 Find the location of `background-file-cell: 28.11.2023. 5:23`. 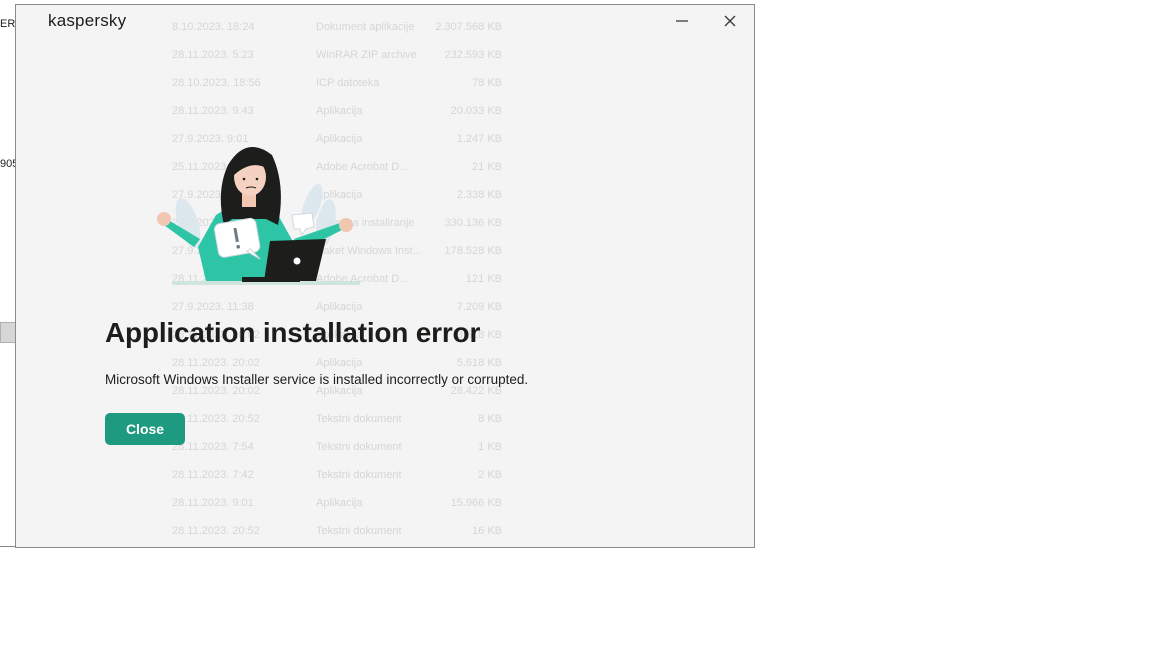

background-file-cell: 28.11.2023. 5:23 is located at coordinates (213, 55).